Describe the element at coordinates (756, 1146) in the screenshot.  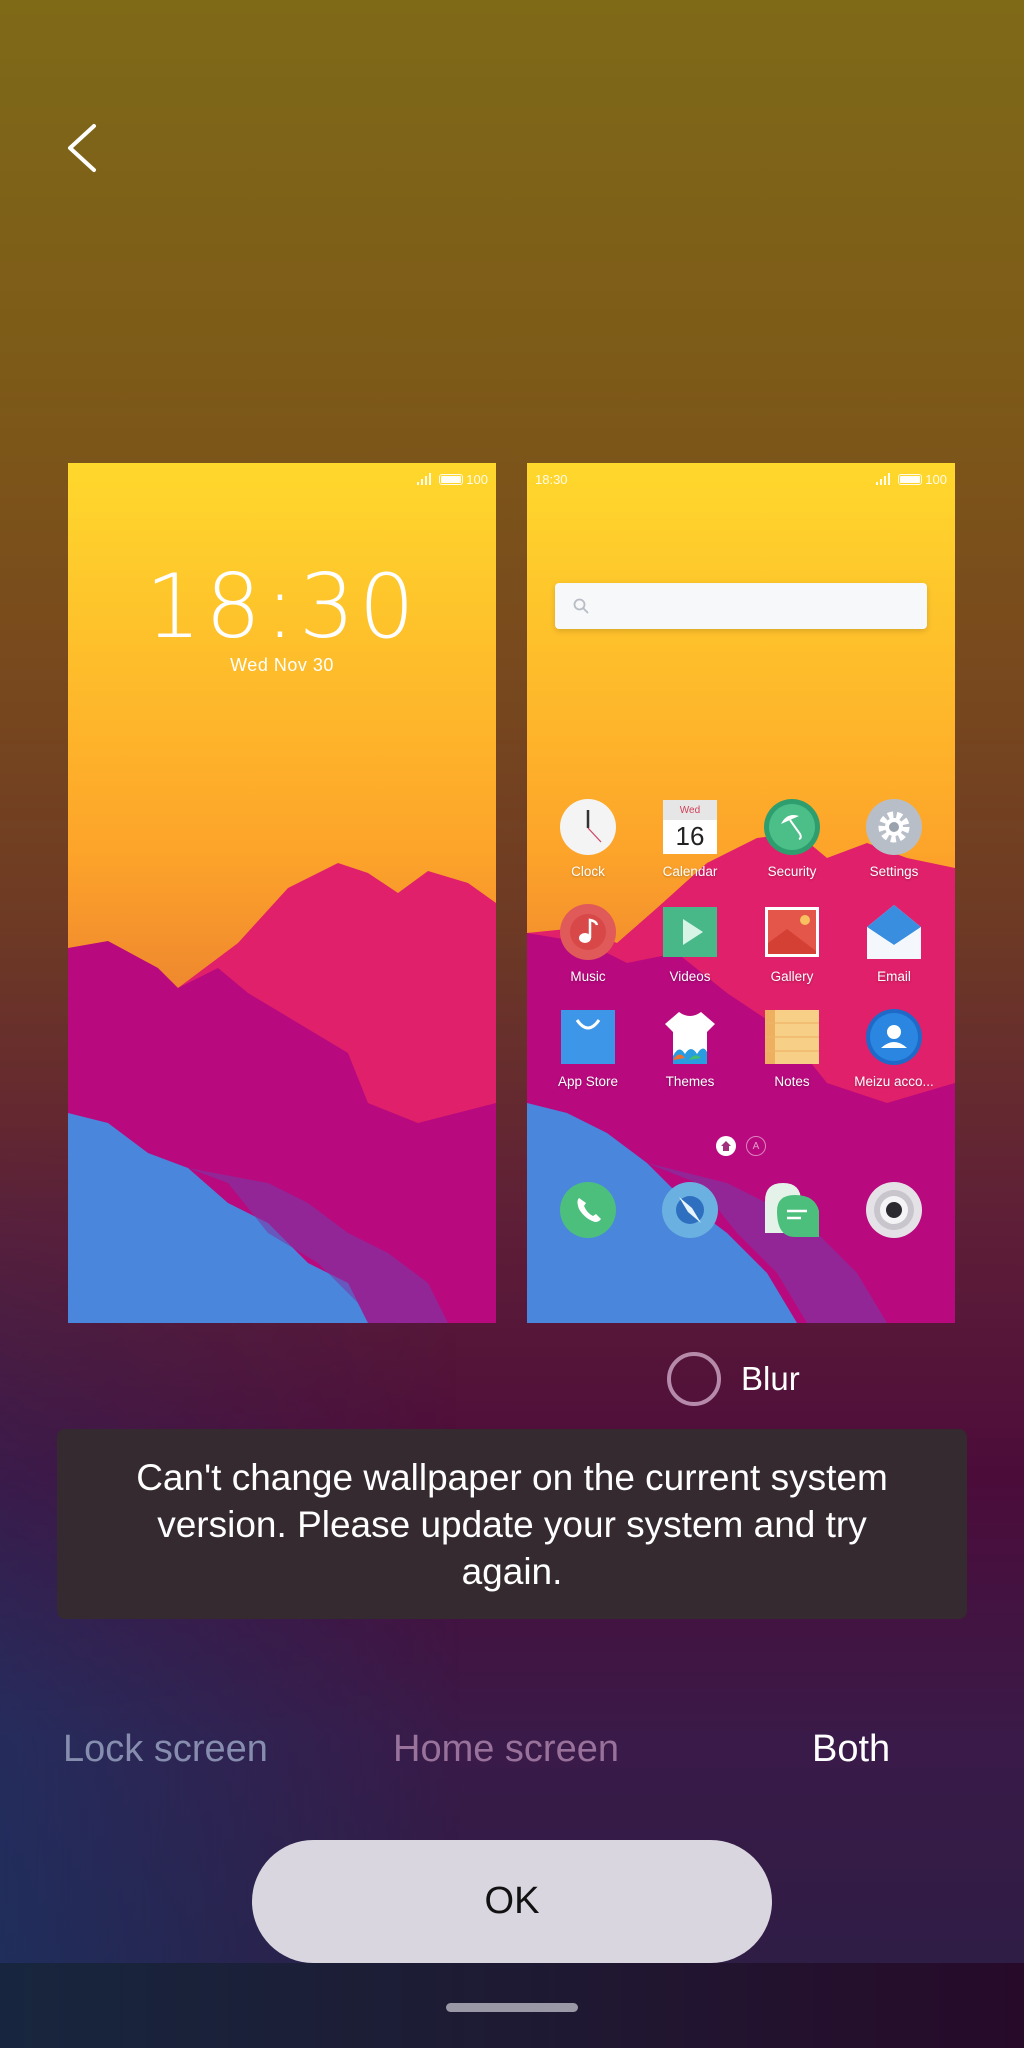
I see `app-page-indicator-icon: A` at that location.